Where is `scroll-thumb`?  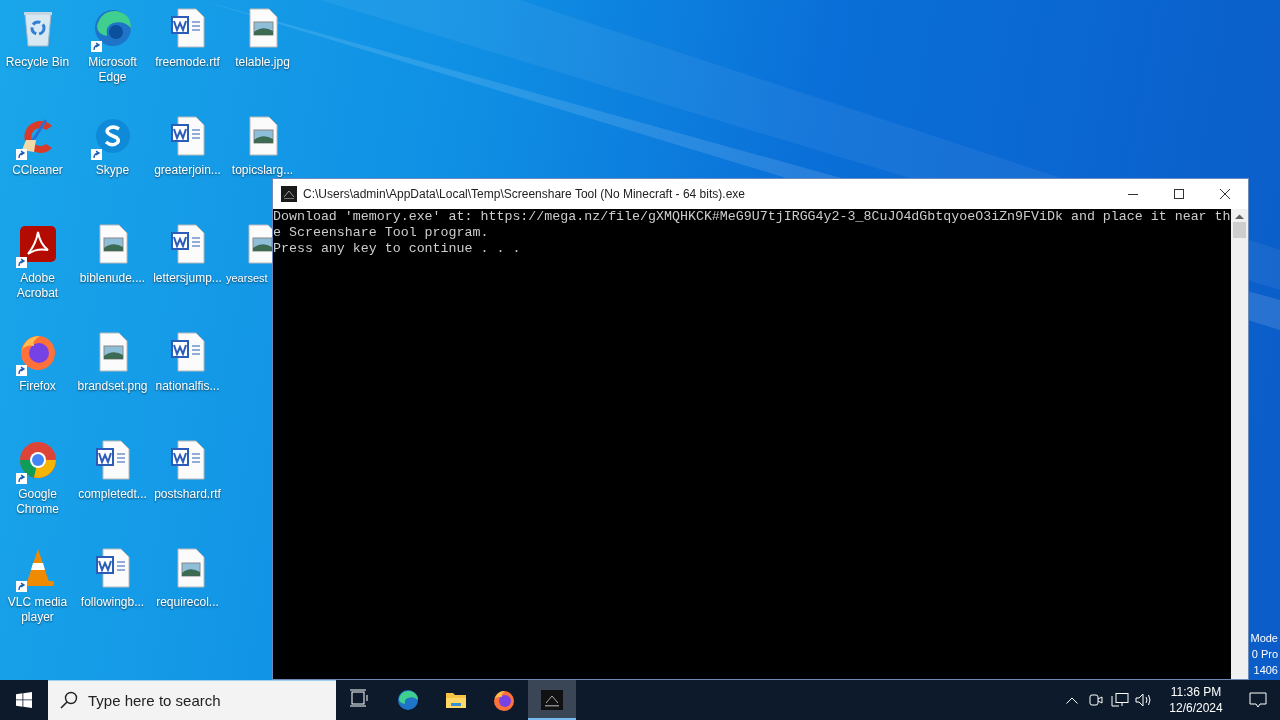 scroll-thumb is located at coordinates (1239, 230).